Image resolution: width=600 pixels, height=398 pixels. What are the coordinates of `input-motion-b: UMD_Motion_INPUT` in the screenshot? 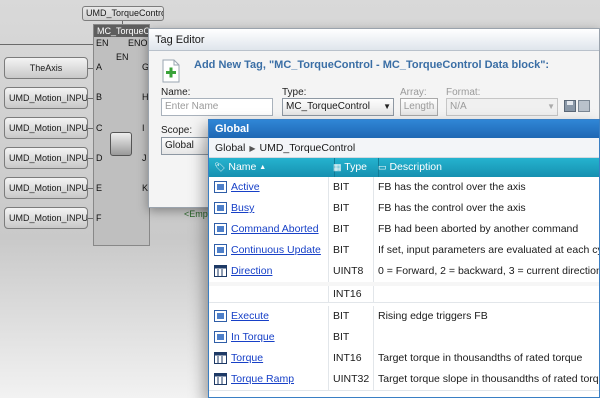 It's located at (46, 98).